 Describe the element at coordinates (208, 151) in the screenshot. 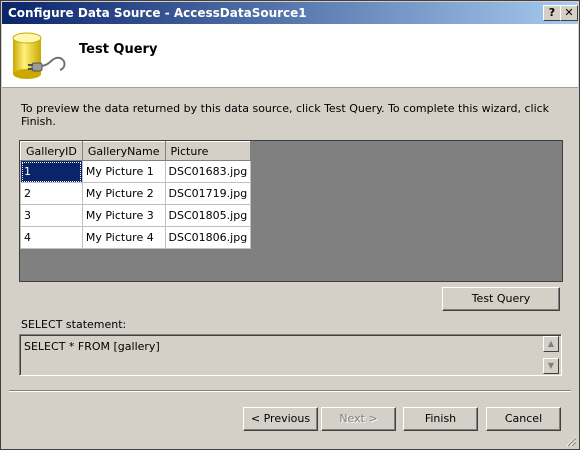

I see `column-header-picture: Picture` at that location.